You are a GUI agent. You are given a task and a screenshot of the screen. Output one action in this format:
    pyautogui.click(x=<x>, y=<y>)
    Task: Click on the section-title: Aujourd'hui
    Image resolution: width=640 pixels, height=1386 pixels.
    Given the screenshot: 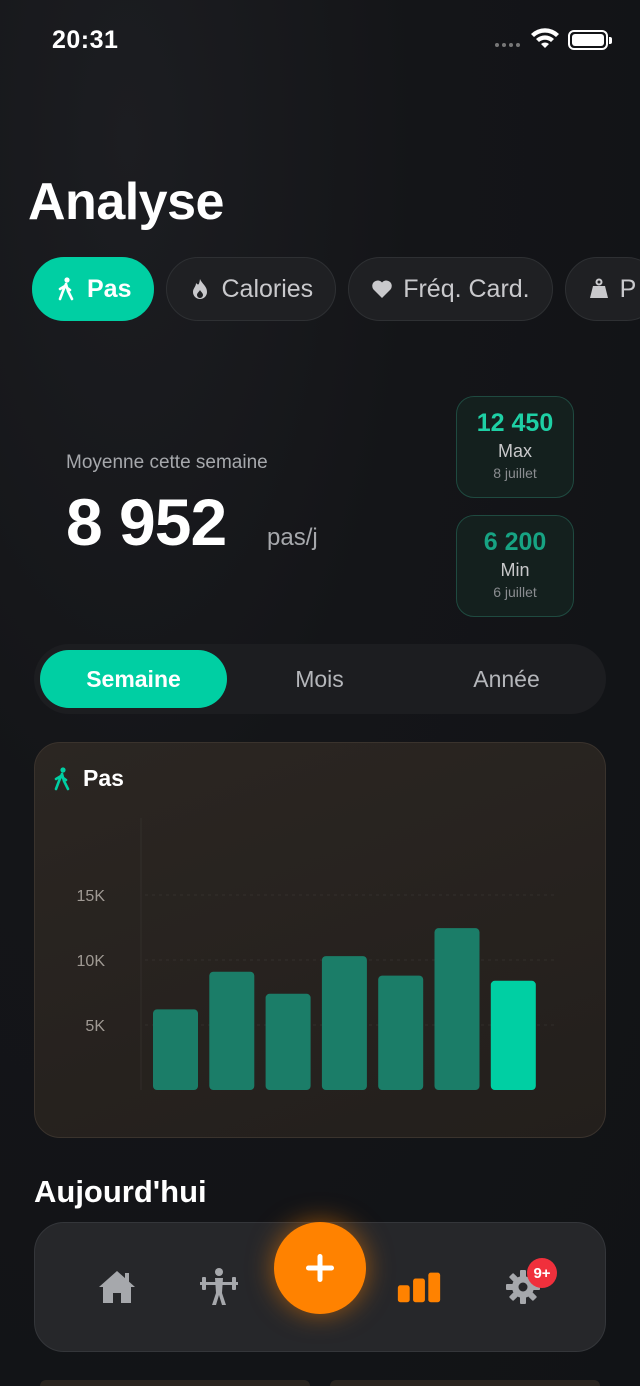 What is the action you would take?
    pyautogui.click(x=120, y=1191)
    